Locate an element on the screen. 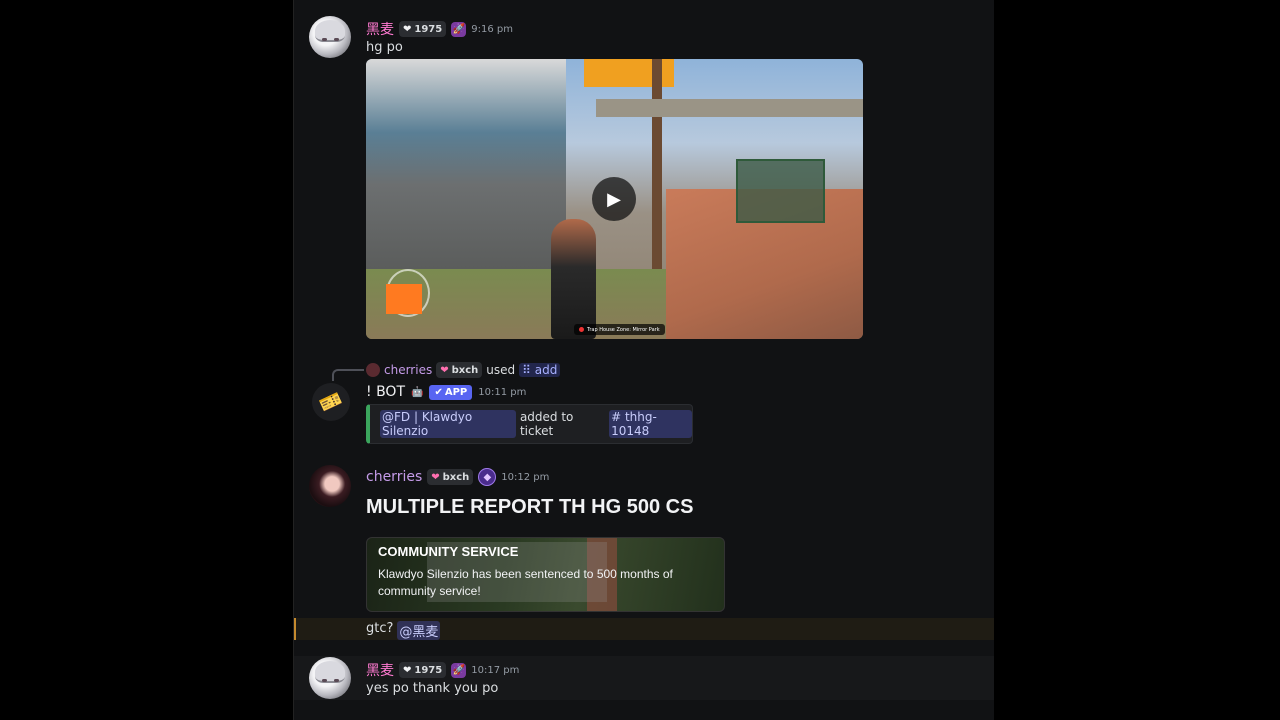  building-wall is located at coordinates (466, 164).